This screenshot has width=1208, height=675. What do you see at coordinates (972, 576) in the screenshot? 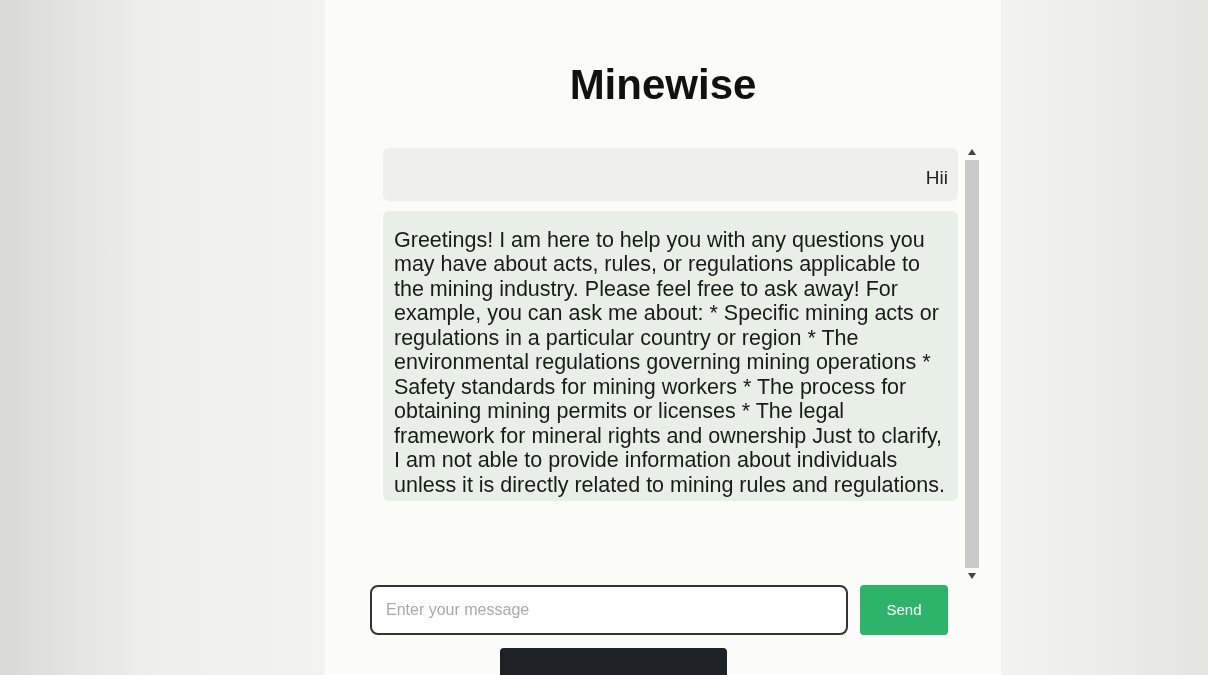
I see `scroll-down-icon` at bounding box center [972, 576].